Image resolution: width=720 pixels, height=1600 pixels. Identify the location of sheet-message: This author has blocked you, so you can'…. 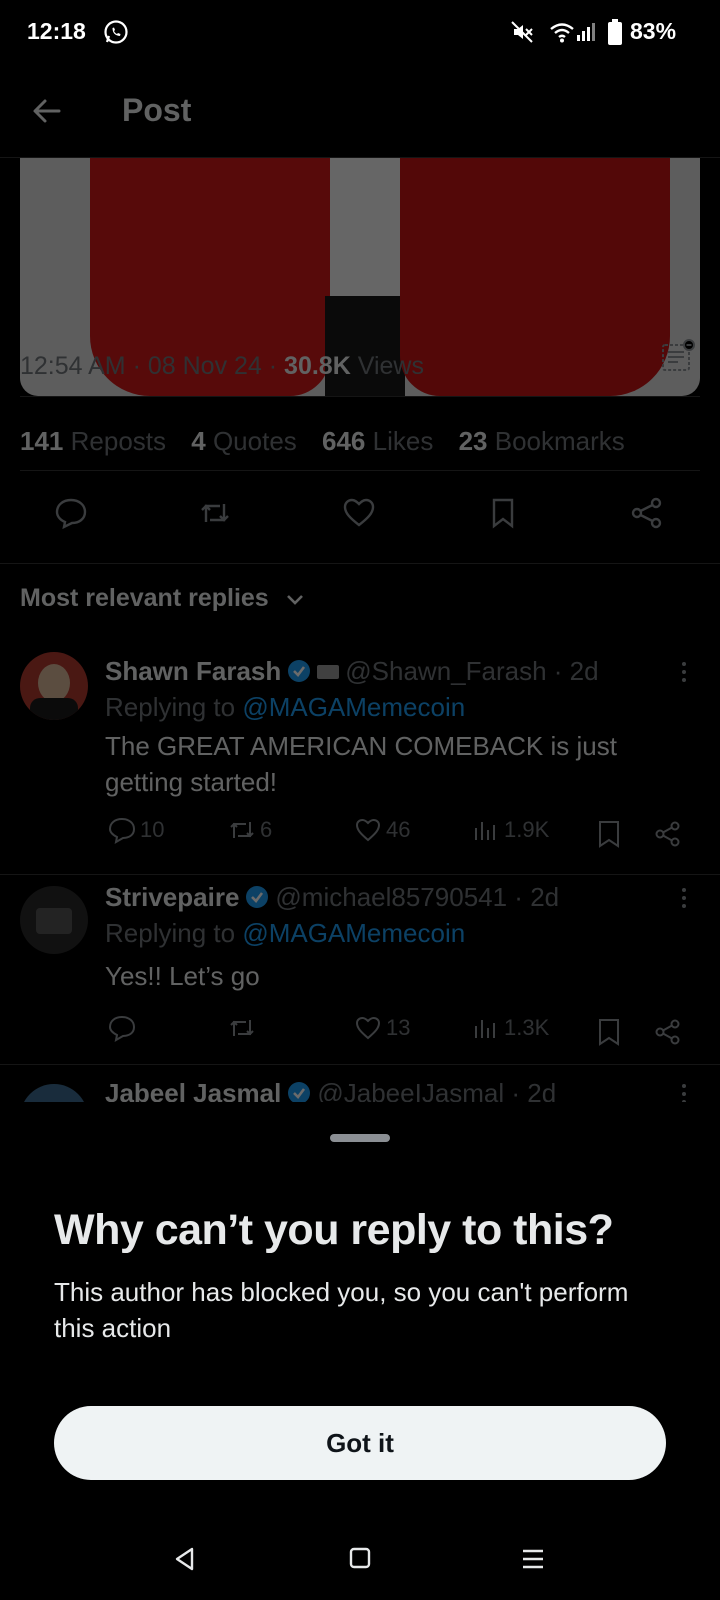
(341, 1310).